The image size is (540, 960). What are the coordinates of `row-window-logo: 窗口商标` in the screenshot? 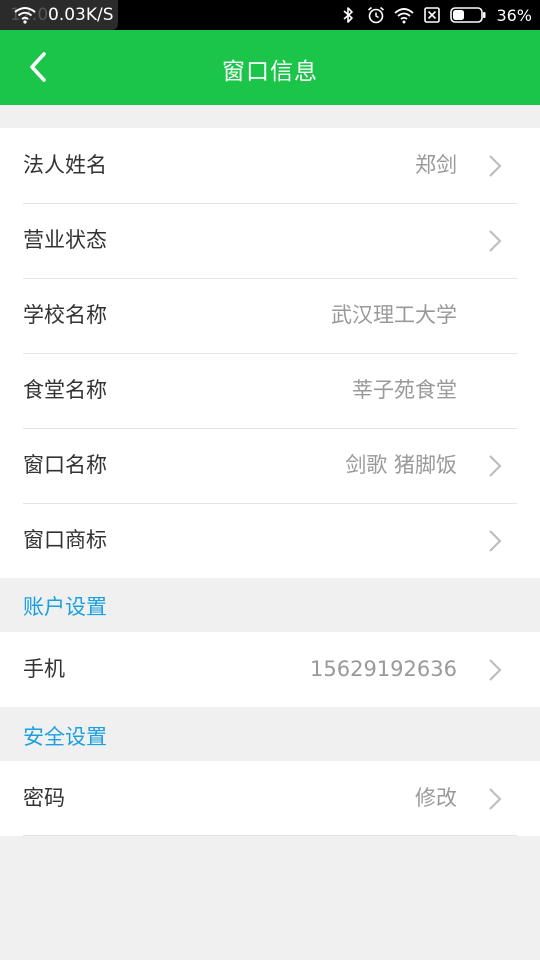 It's located at (270, 540).